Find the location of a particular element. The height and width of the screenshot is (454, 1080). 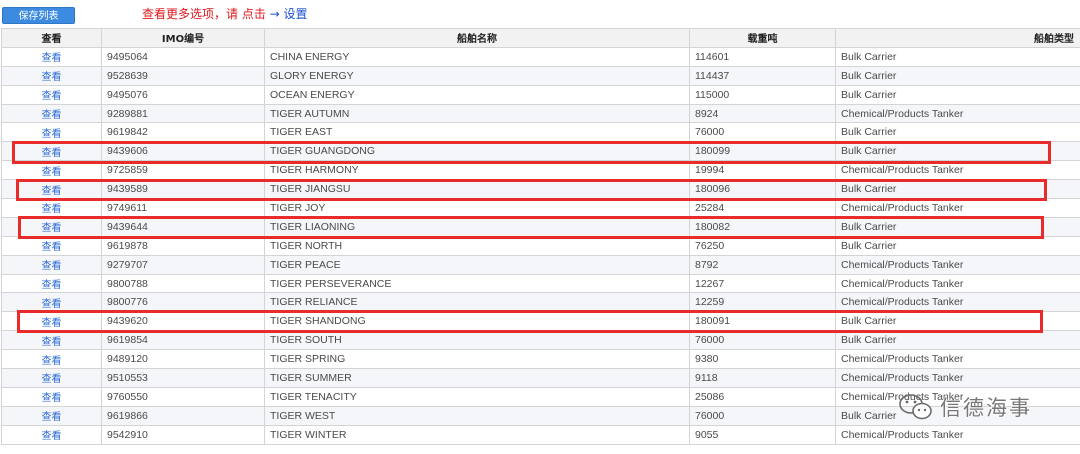

imo-cell: 9760550 is located at coordinates (183, 396).